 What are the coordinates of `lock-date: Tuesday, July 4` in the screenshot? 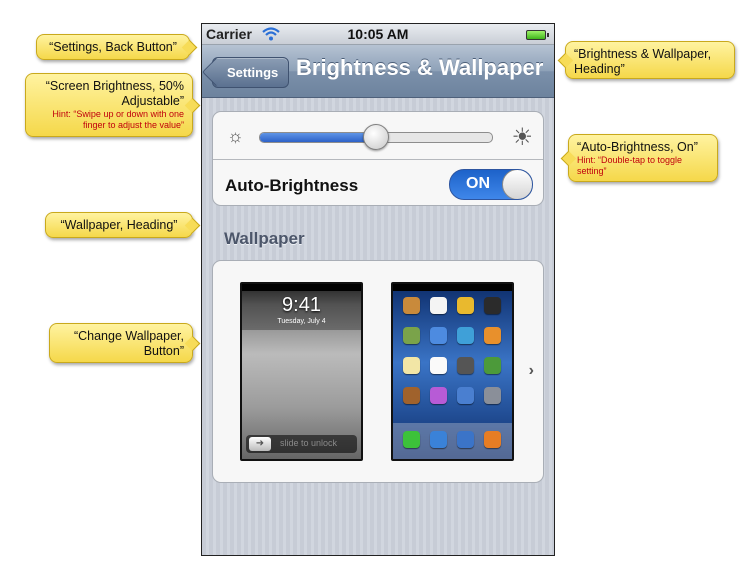 It's located at (301, 321).